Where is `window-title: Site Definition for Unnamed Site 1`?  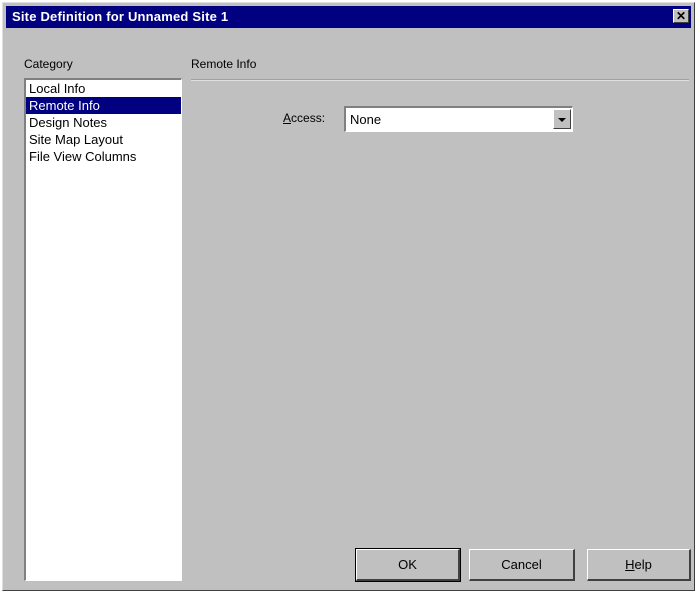
window-title: Site Definition for Unnamed Site 1 is located at coordinates (120, 16).